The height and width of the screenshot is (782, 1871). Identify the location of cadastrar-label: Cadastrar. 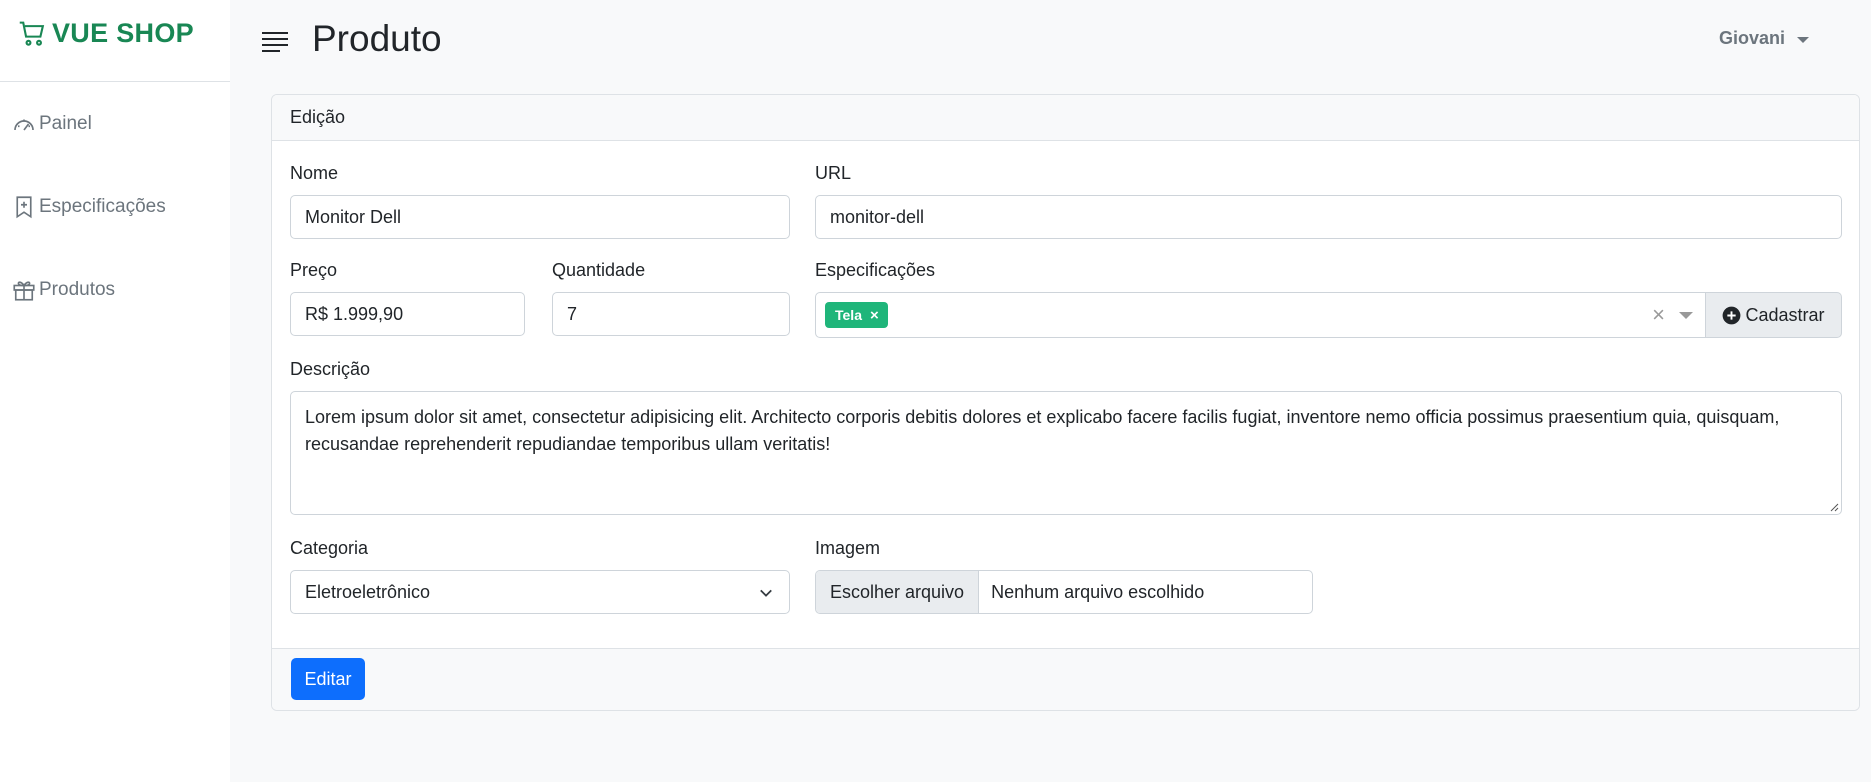
(1785, 314).